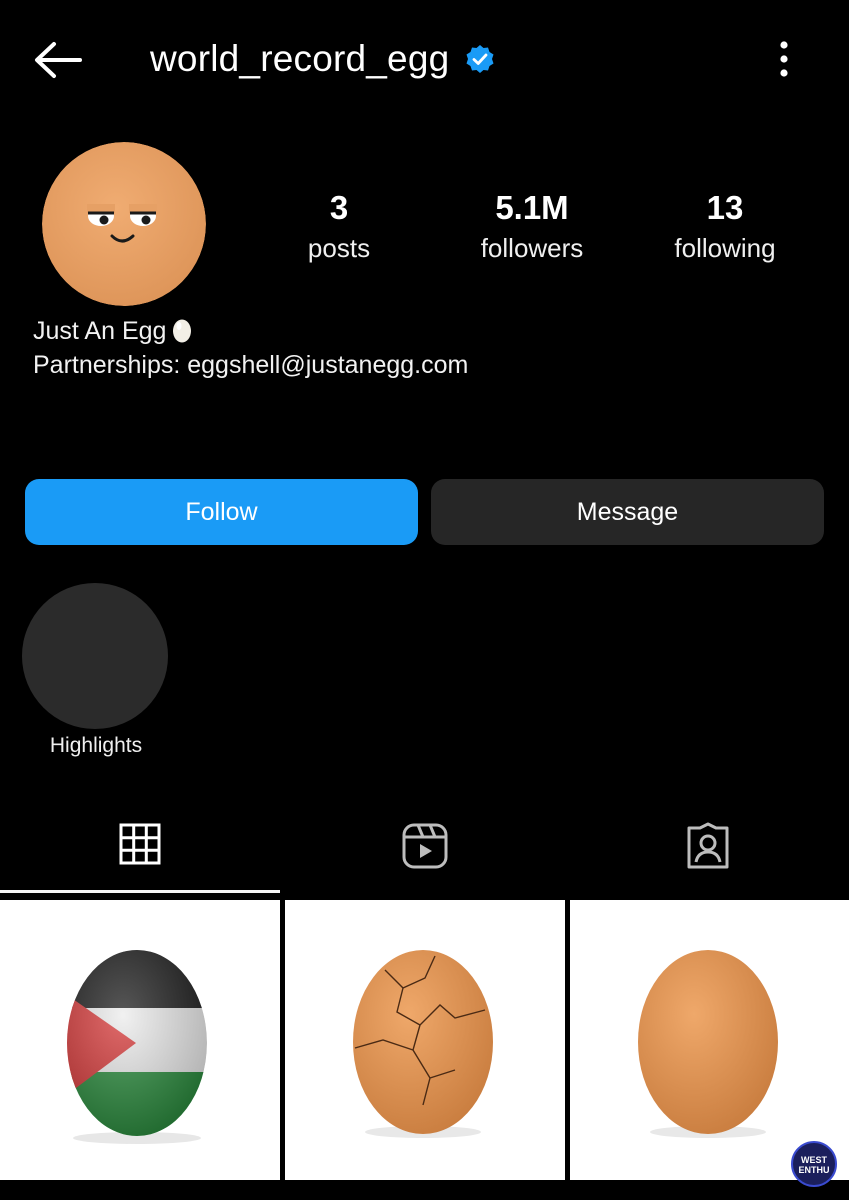  I want to click on egg-plain-image, so click(708, 1044).